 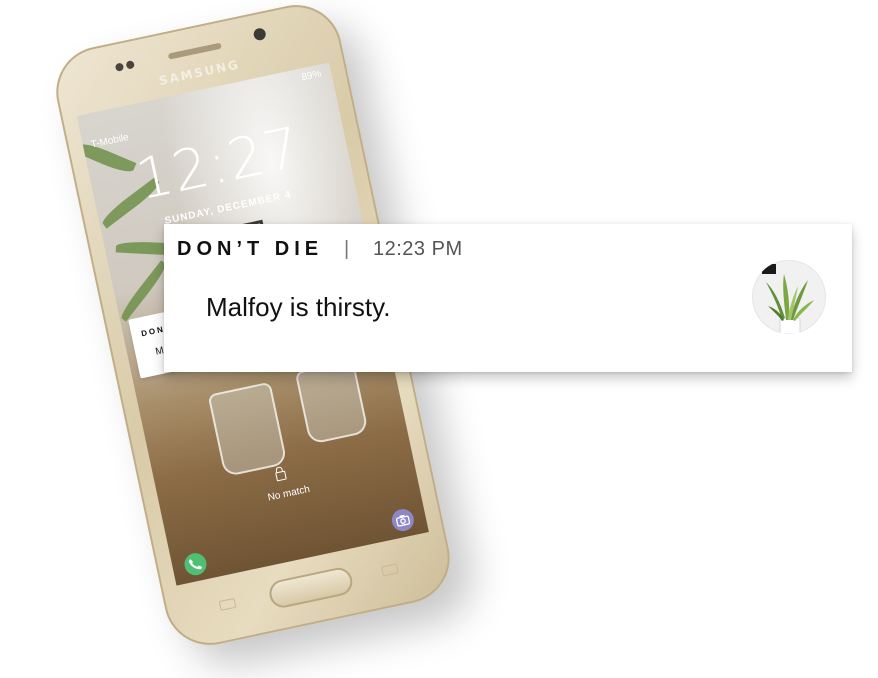 What do you see at coordinates (288, 493) in the screenshot?
I see `unlock-status: No match` at bounding box center [288, 493].